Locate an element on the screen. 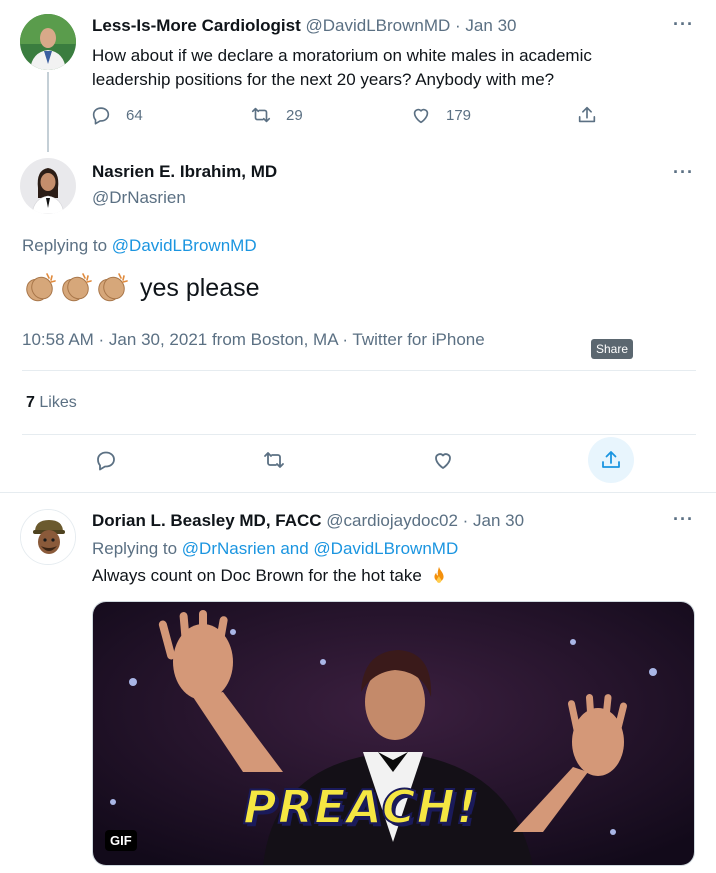  thread-line is located at coordinates (48, 112).